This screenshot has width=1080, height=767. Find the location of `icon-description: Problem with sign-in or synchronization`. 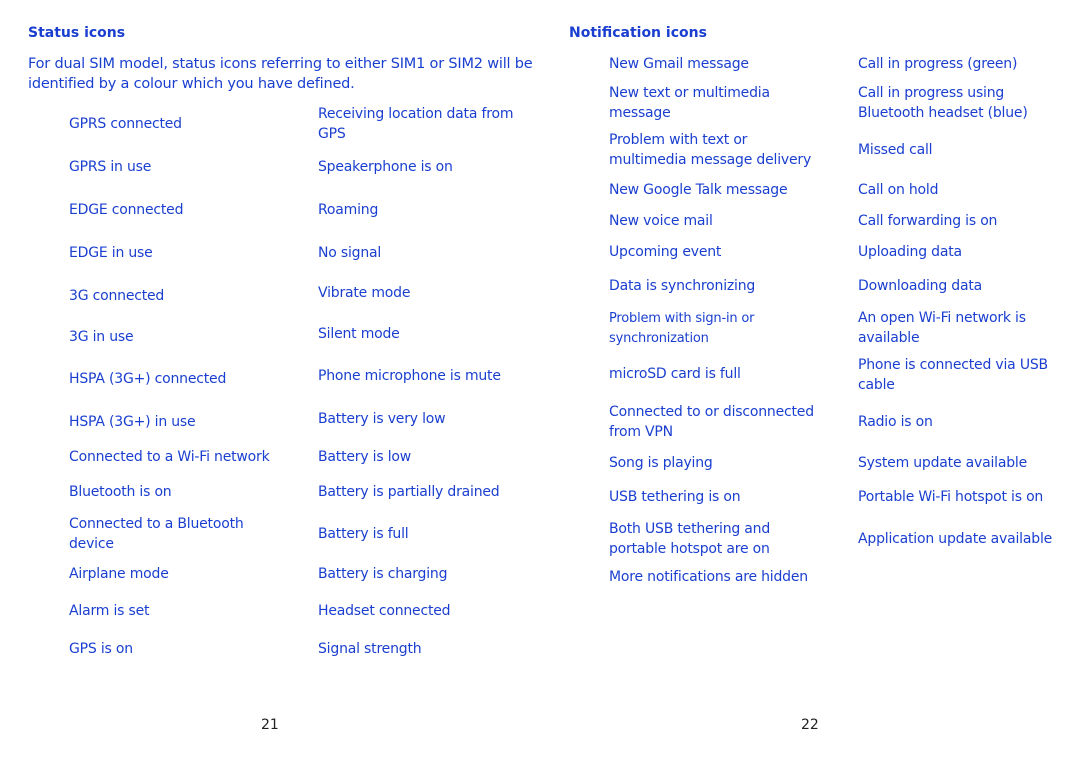

icon-description: Problem with sign-in or synchronization is located at coordinates (682, 328).